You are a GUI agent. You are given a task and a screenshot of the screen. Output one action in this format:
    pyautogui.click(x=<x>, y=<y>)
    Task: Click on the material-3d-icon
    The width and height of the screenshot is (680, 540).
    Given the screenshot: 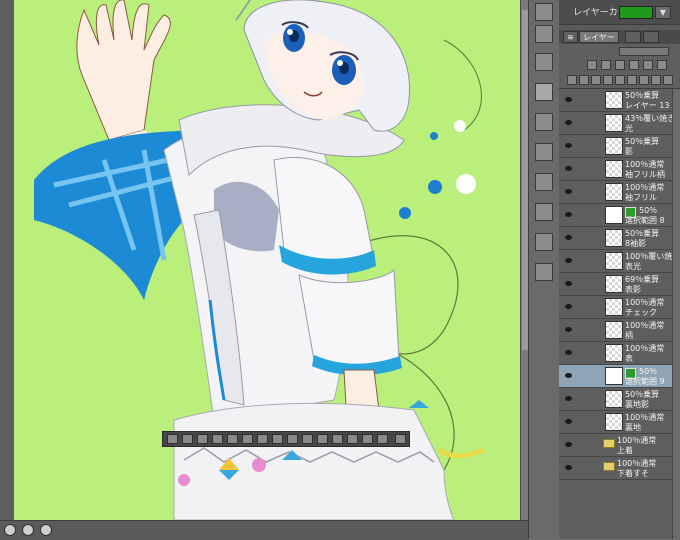 What is the action you would take?
    pyautogui.click(x=544, y=182)
    